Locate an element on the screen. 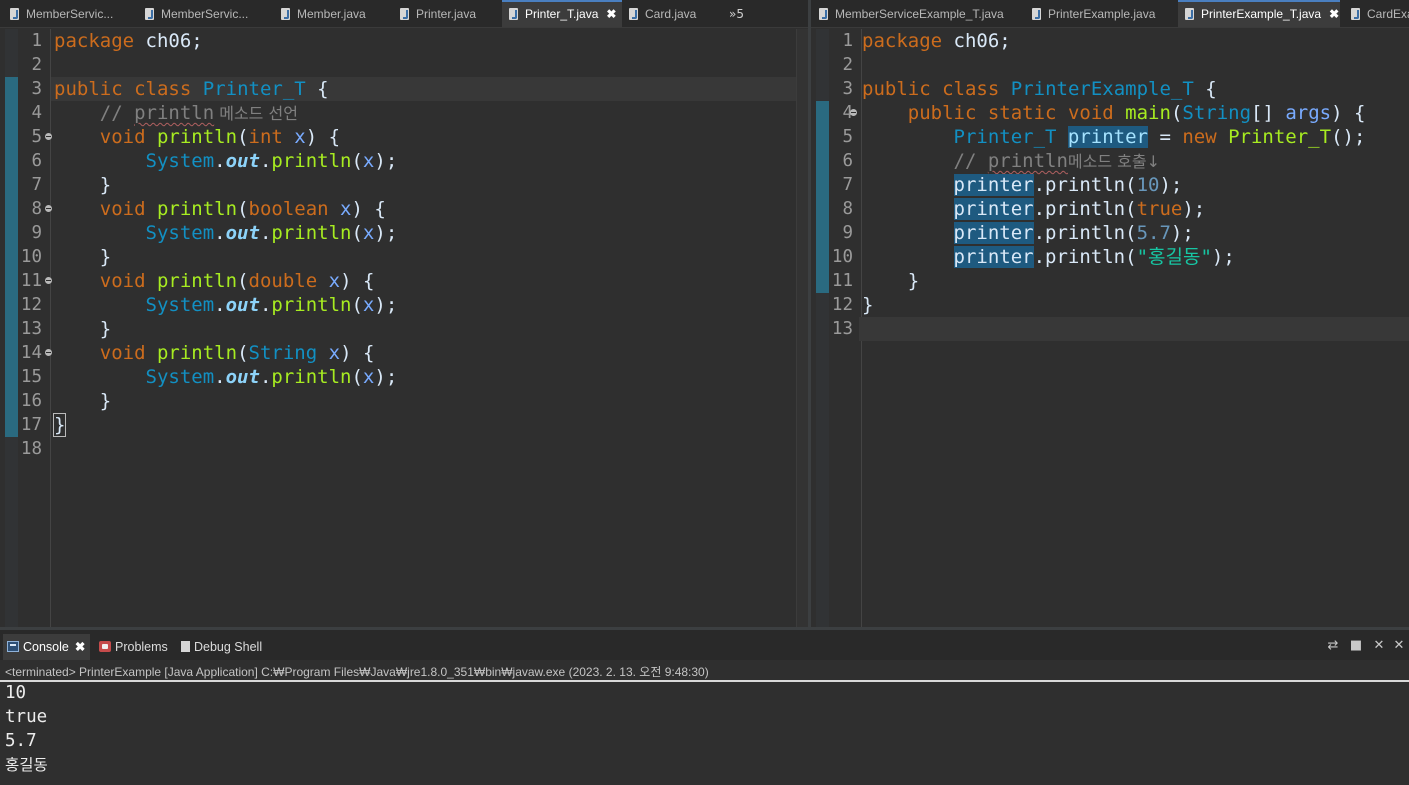 The height and width of the screenshot is (785, 1409). tab-printer-t-java: Printer_T.java ✖ is located at coordinates (562, 13).